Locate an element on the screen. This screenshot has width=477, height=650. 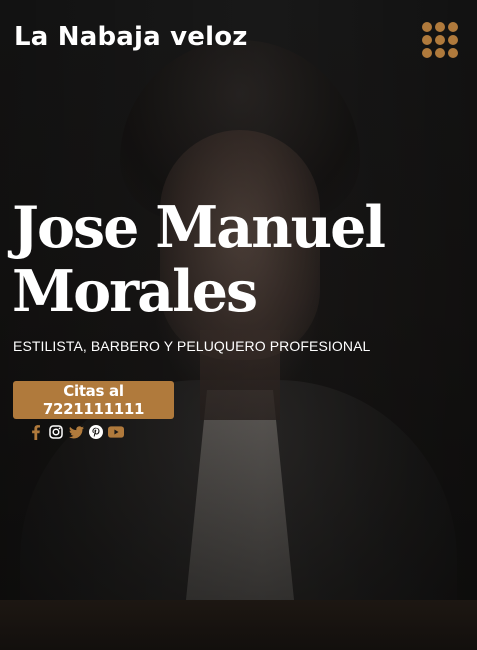
twitter-link is located at coordinates (76, 432).